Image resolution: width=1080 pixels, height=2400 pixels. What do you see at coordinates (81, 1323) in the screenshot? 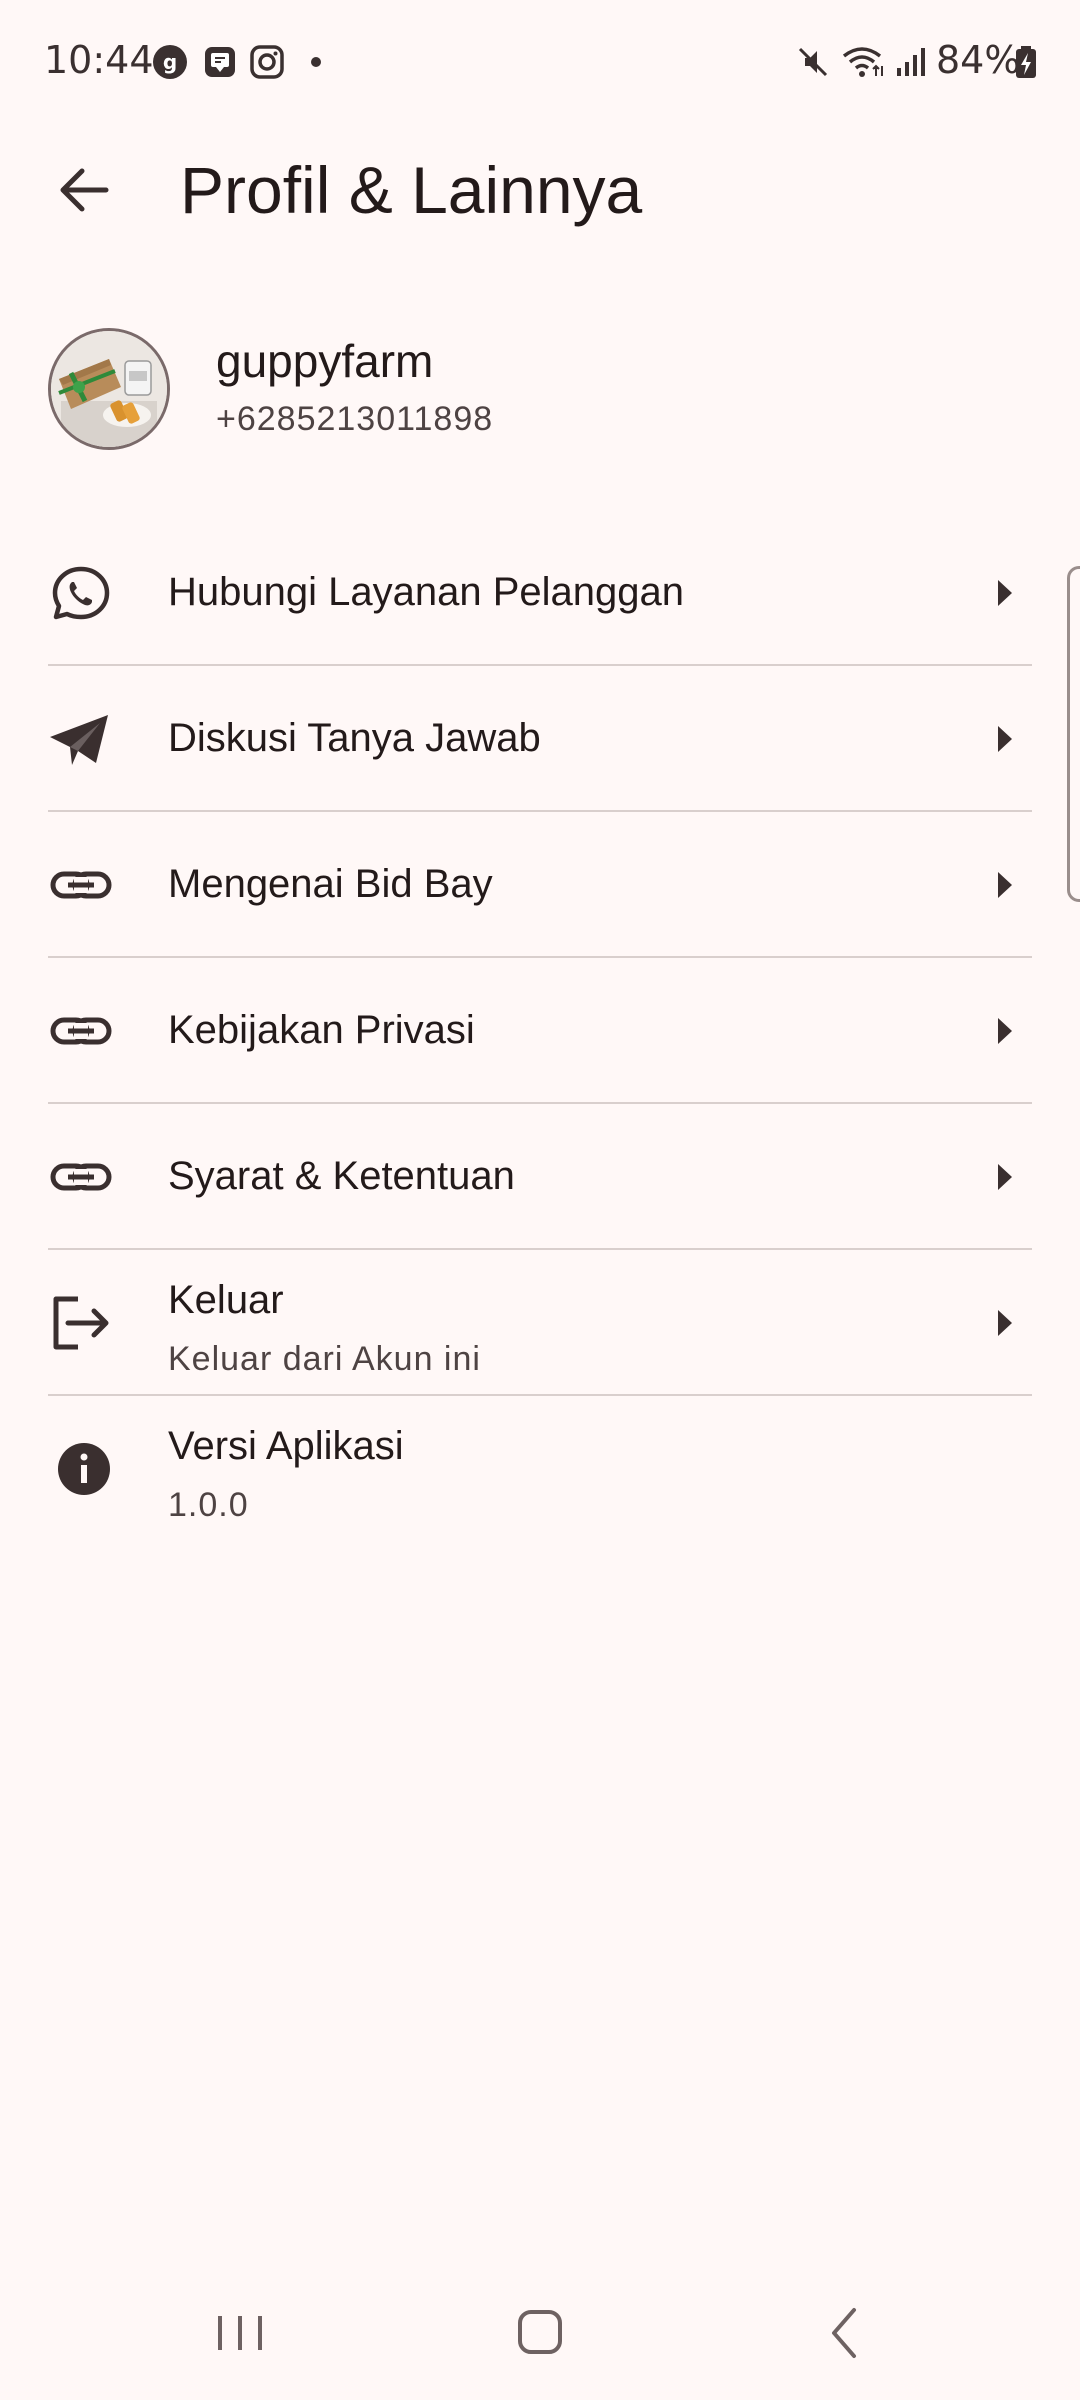
I see `logout-icon` at bounding box center [81, 1323].